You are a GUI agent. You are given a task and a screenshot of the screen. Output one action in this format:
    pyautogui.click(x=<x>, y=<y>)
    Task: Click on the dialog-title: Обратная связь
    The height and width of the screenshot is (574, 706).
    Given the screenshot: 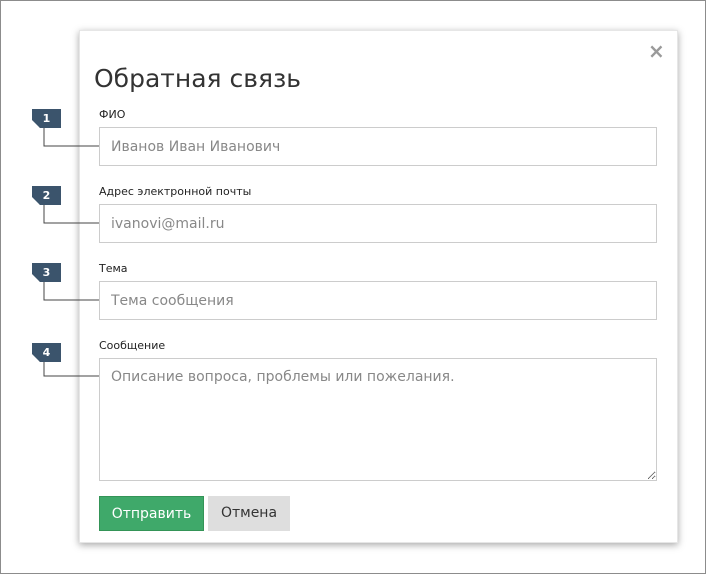 What is the action you would take?
    pyautogui.click(x=198, y=78)
    